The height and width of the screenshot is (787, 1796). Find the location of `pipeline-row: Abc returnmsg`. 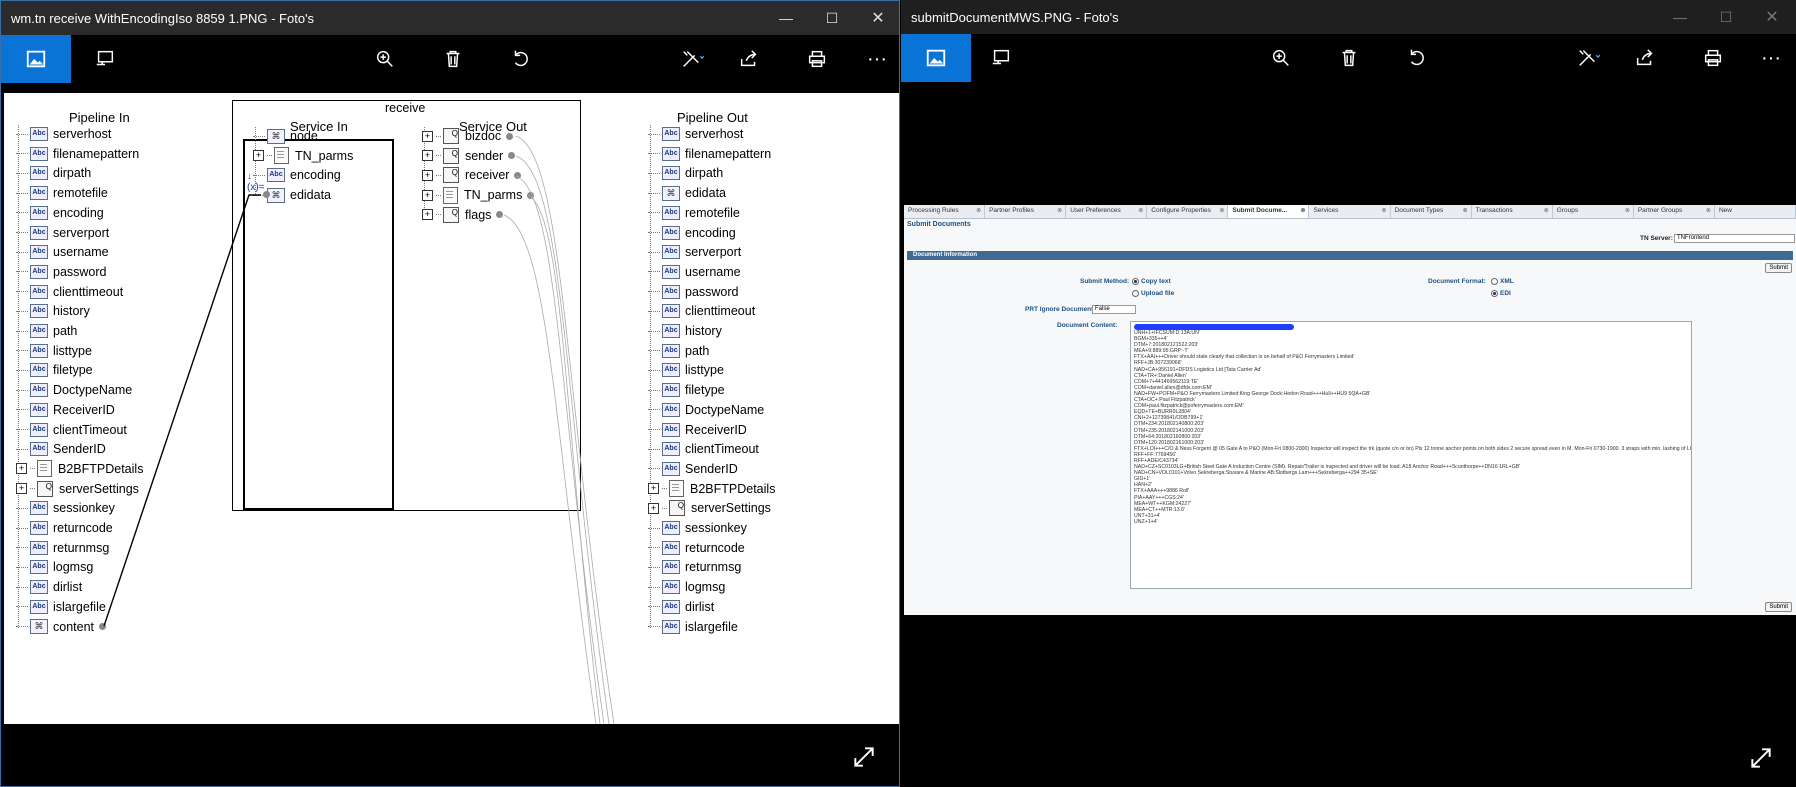

pipeline-row: Abc returnmsg is located at coordinates (694, 567).